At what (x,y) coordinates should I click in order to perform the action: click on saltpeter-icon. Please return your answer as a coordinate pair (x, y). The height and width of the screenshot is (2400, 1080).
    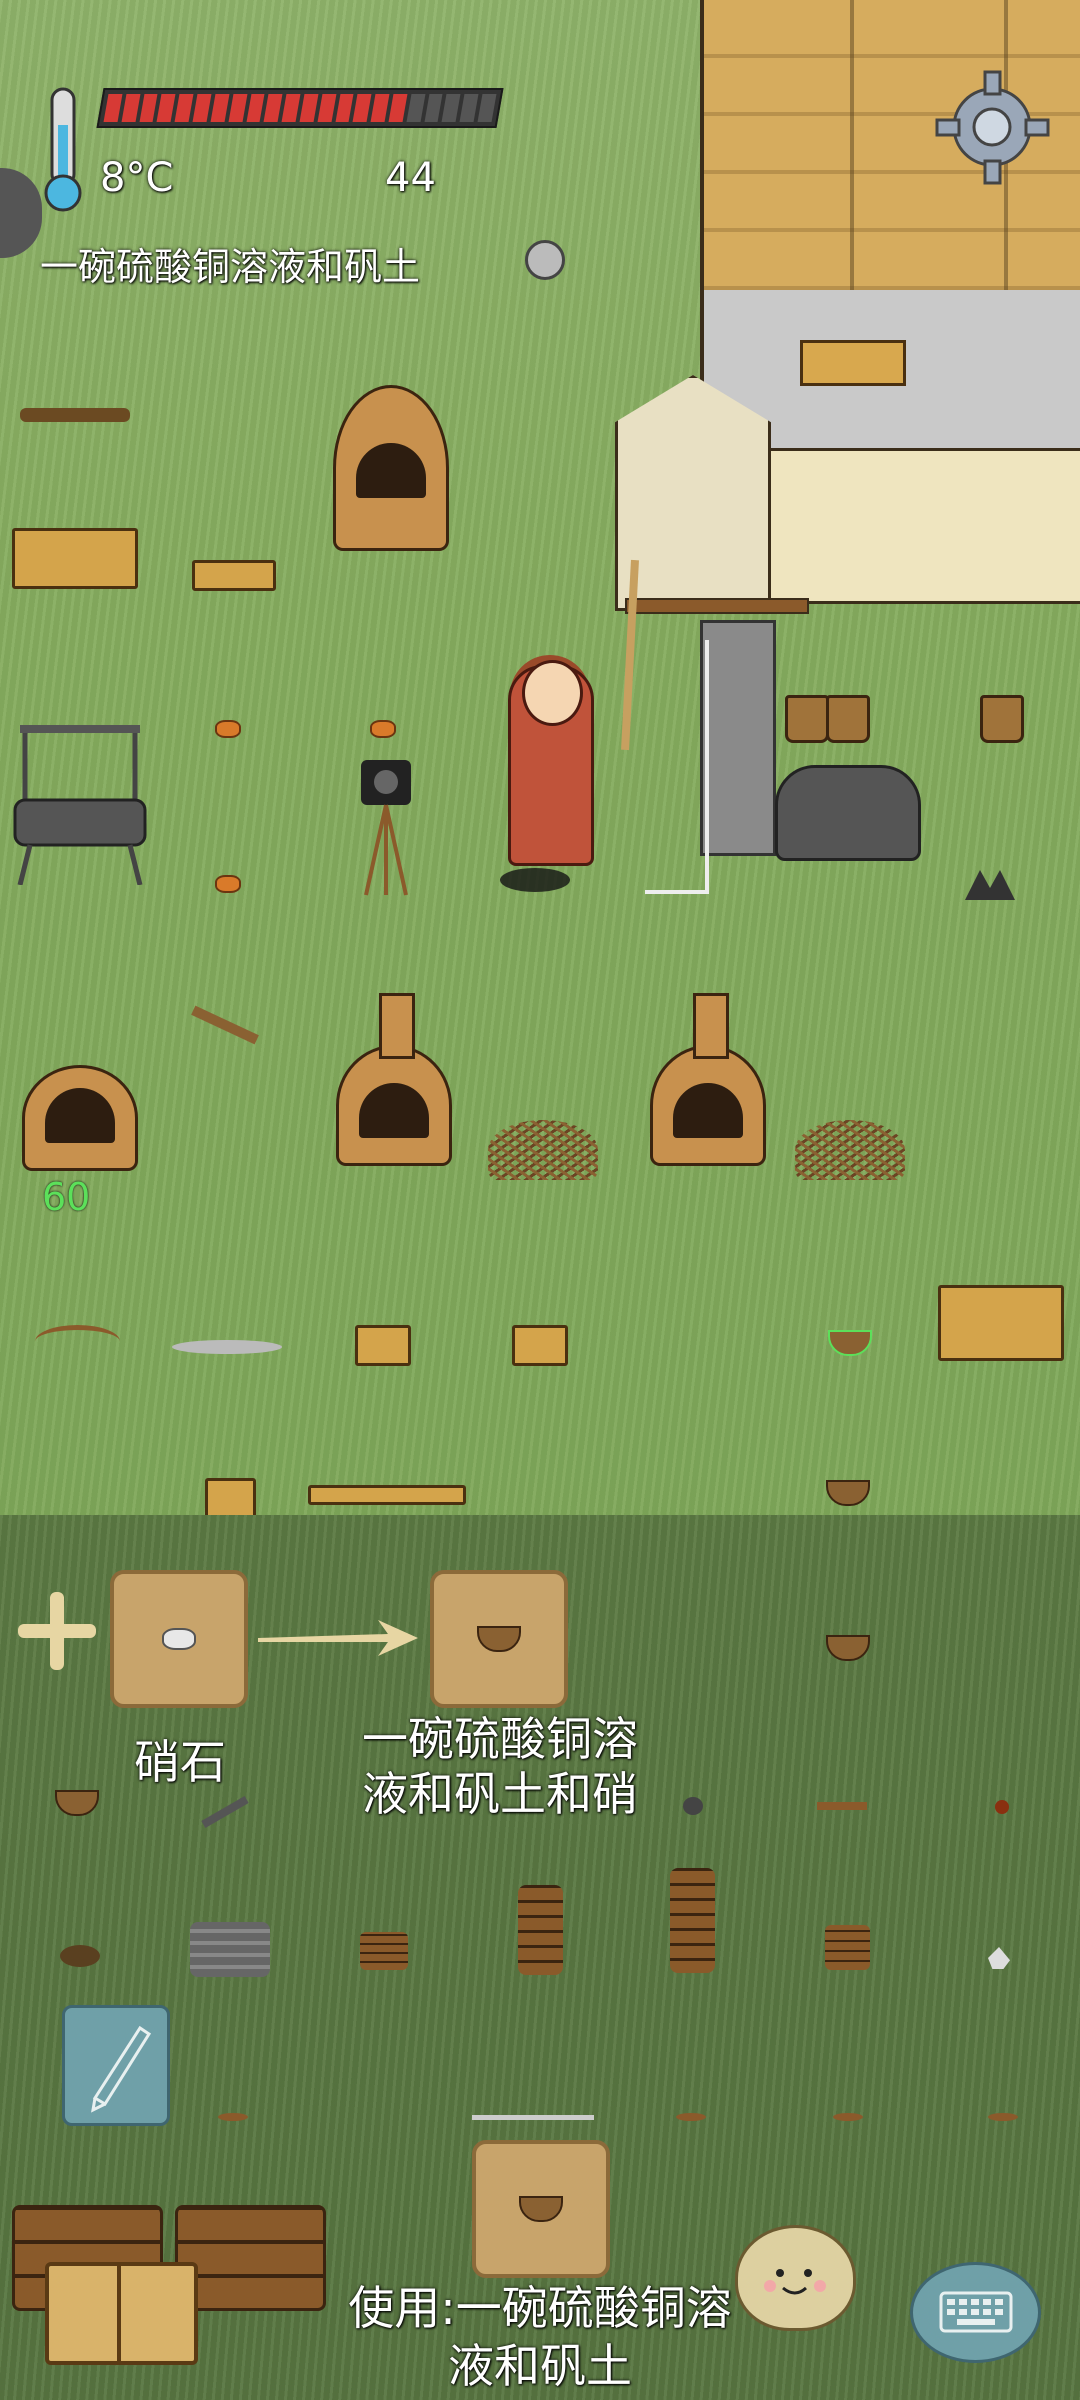
    Looking at the image, I should click on (179, 1639).